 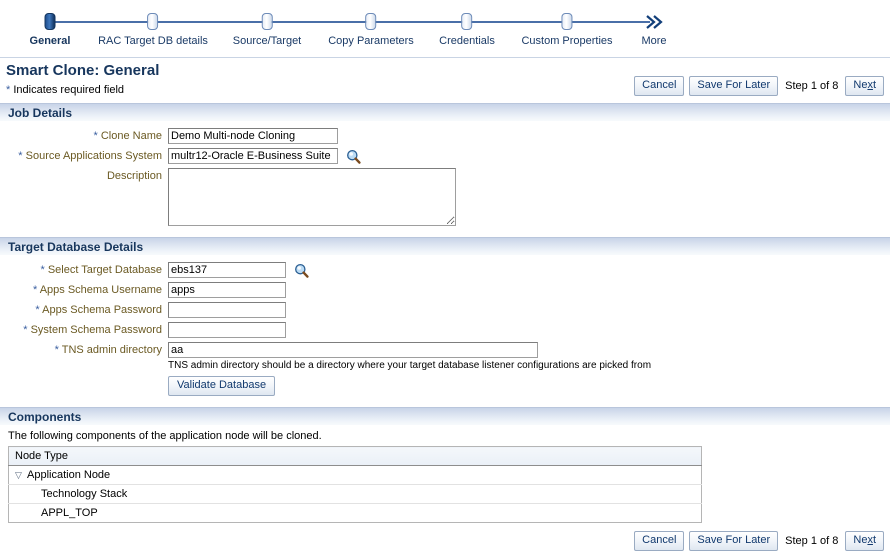 I want to click on components-section-header: Components, so click(x=445, y=416).